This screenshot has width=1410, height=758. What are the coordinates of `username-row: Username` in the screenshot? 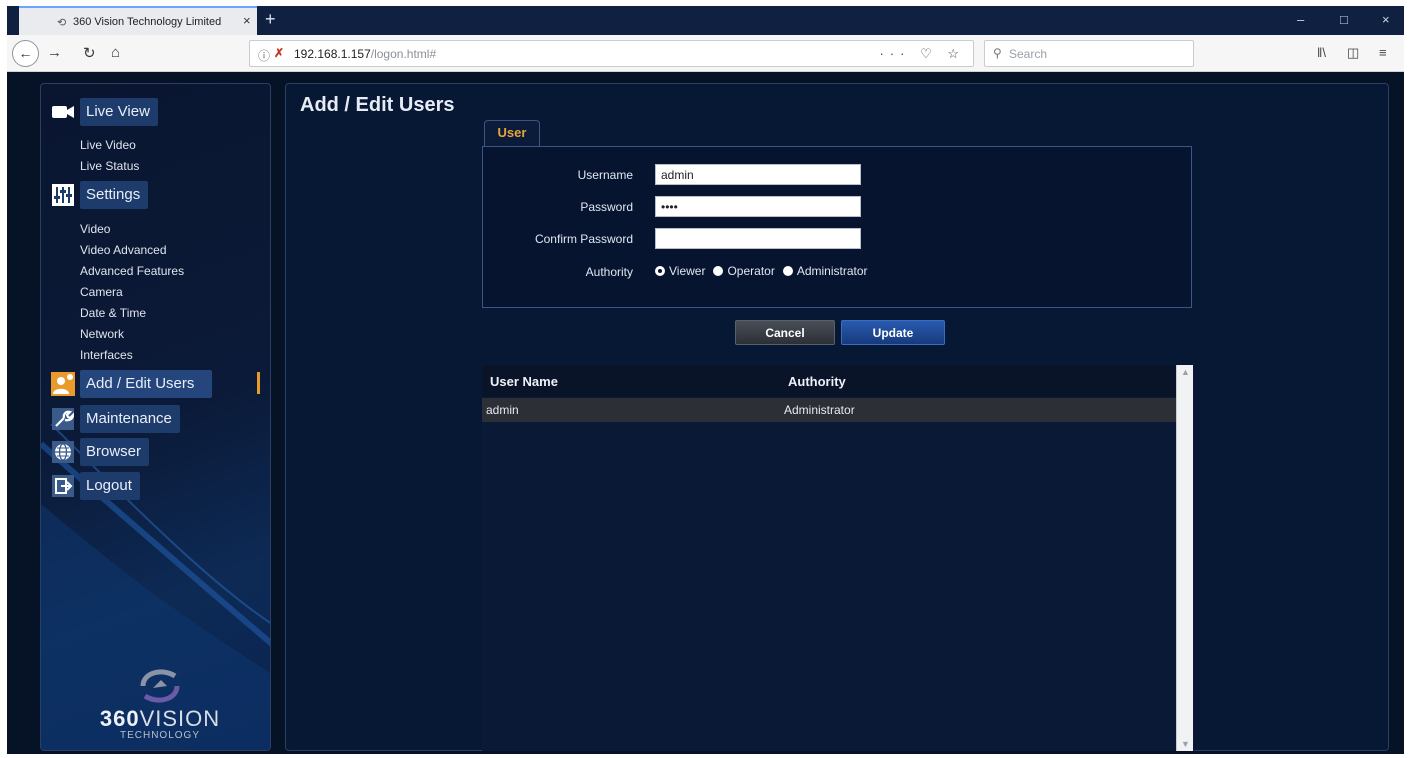 It's located at (833, 175).